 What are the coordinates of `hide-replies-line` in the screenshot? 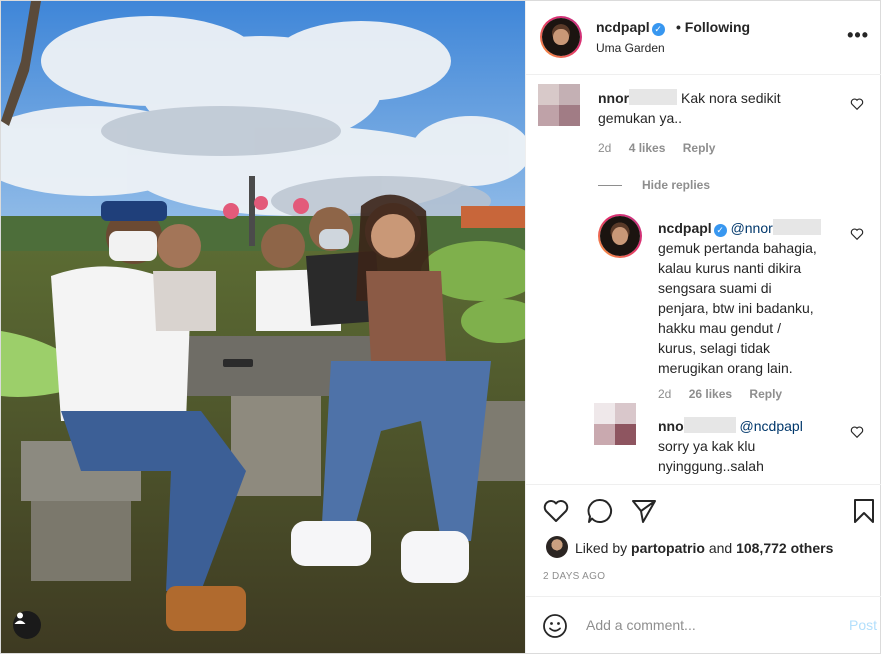 It's located at (610, 185).